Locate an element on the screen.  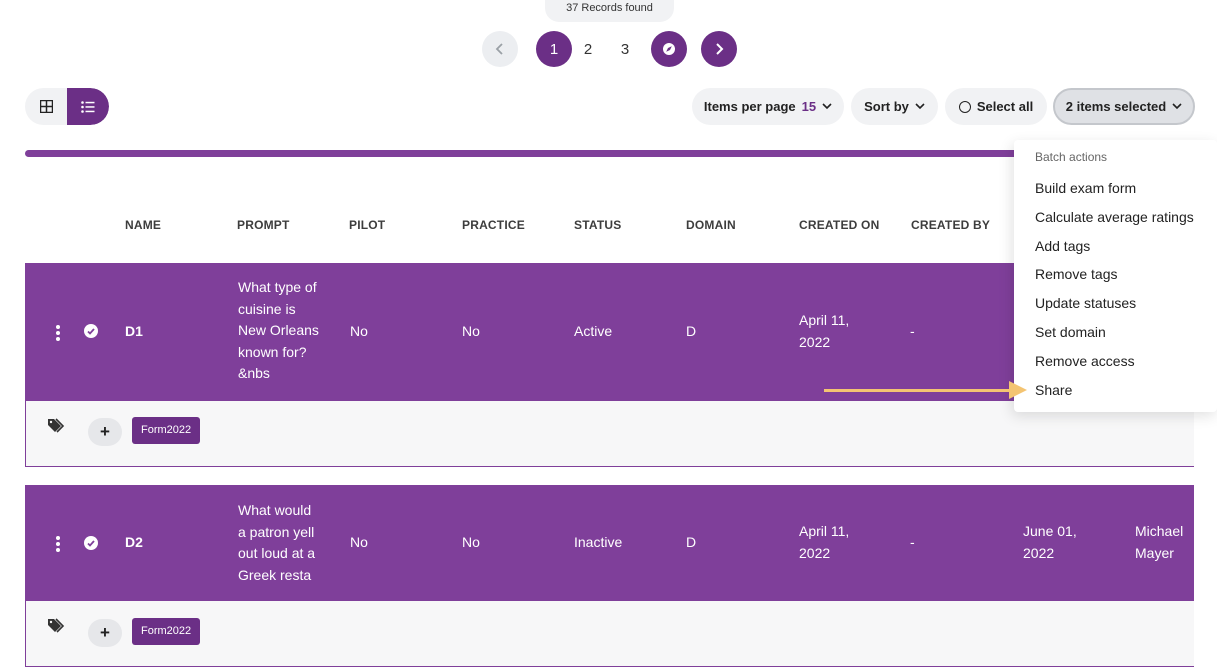
page-1-button: 1 is located at coordinates (554, 49).